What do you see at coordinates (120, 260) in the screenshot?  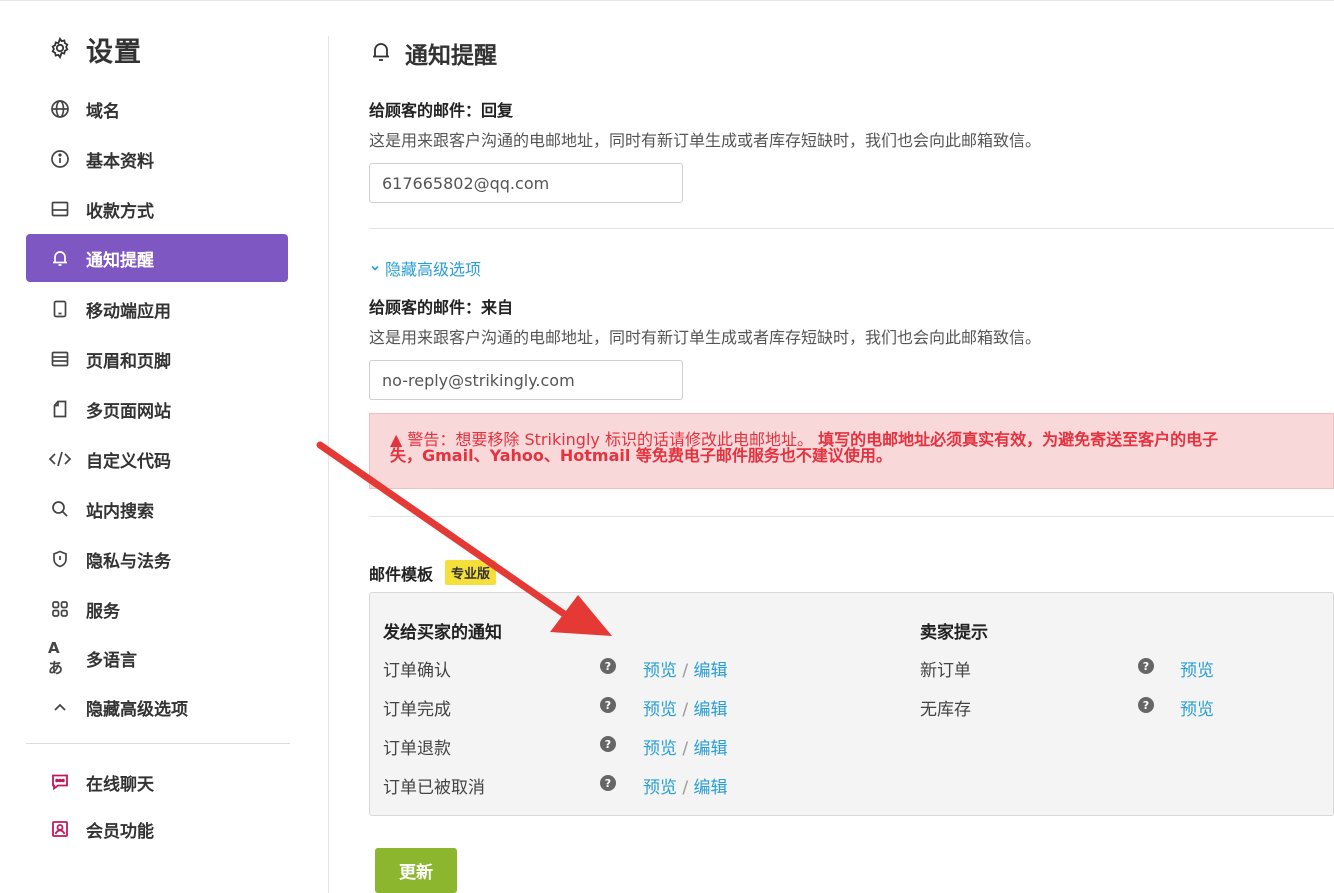 I see `sidebar-item-label: 通知提醒` at bounding box center [120, 260].